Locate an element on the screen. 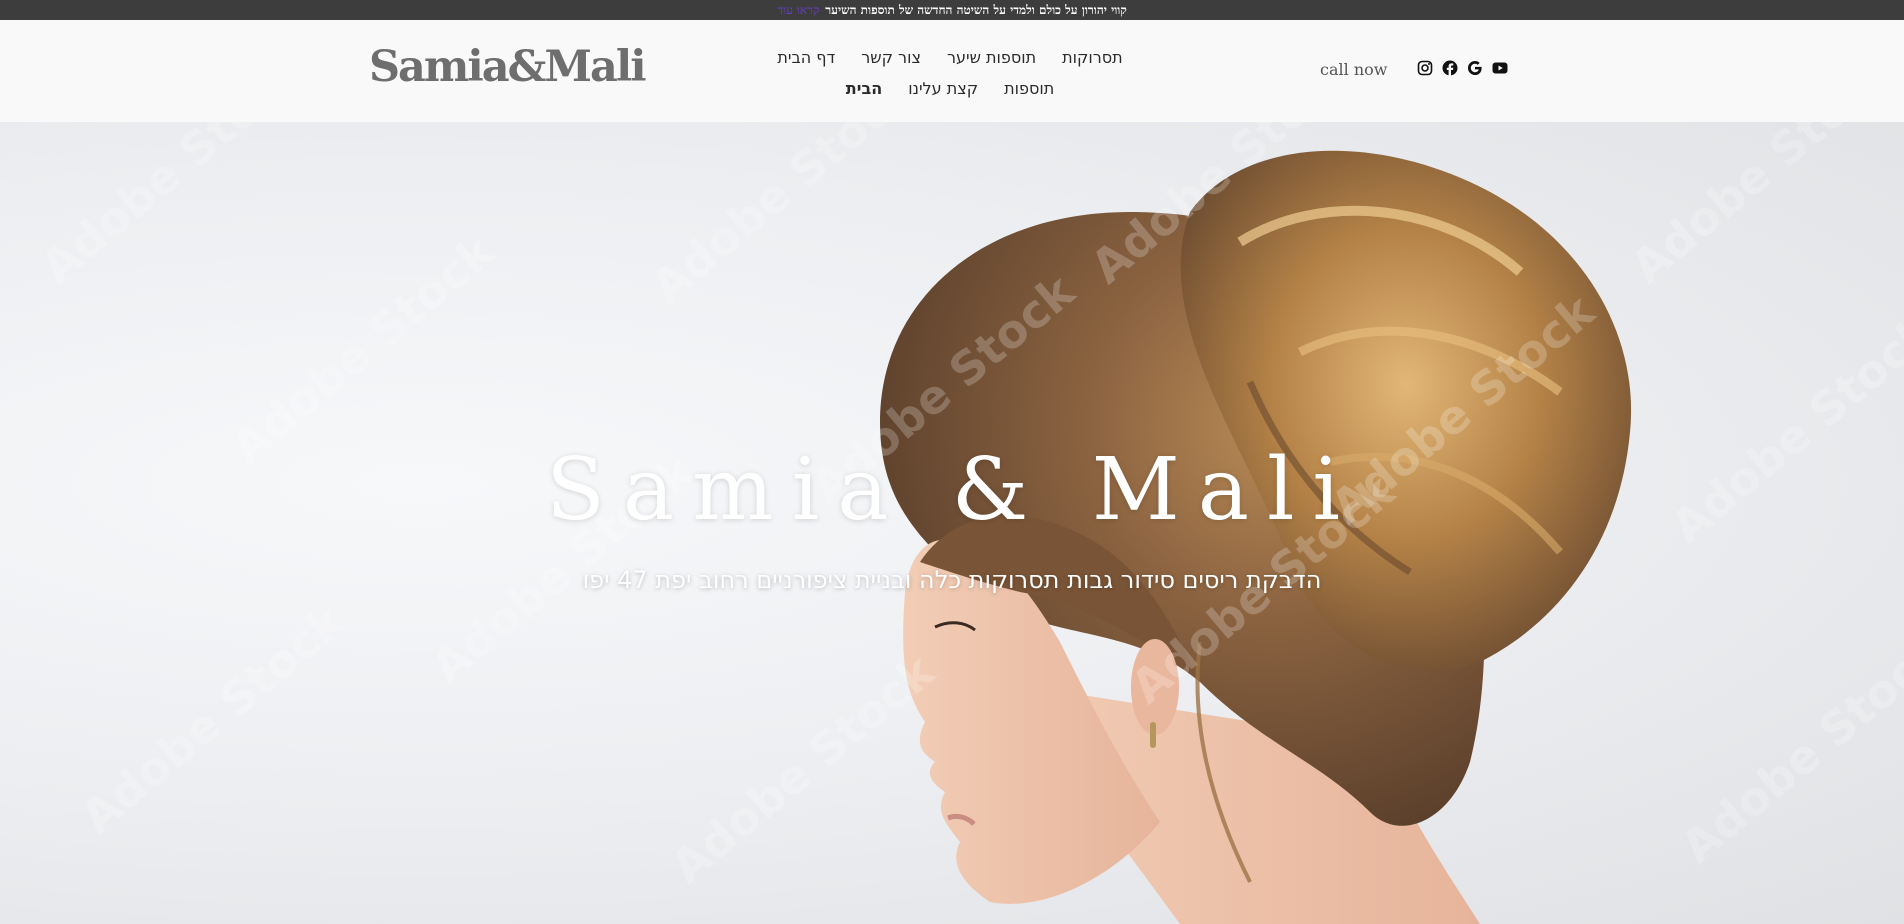 The image size is (1904, 924). call-now-link: call now is located at coordinates (1353, 69).